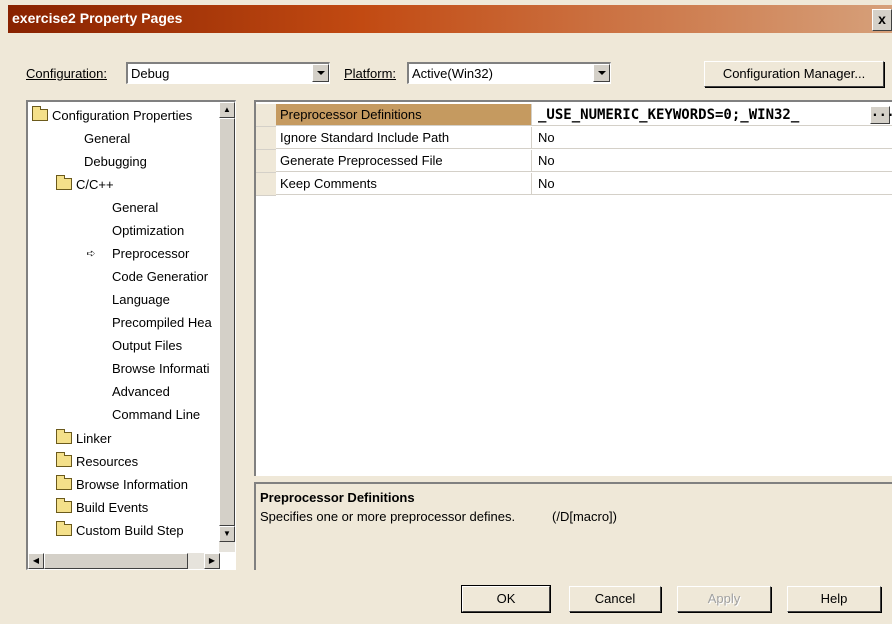  I want to click on tree-item-label: Output Files, so click(147, 345).